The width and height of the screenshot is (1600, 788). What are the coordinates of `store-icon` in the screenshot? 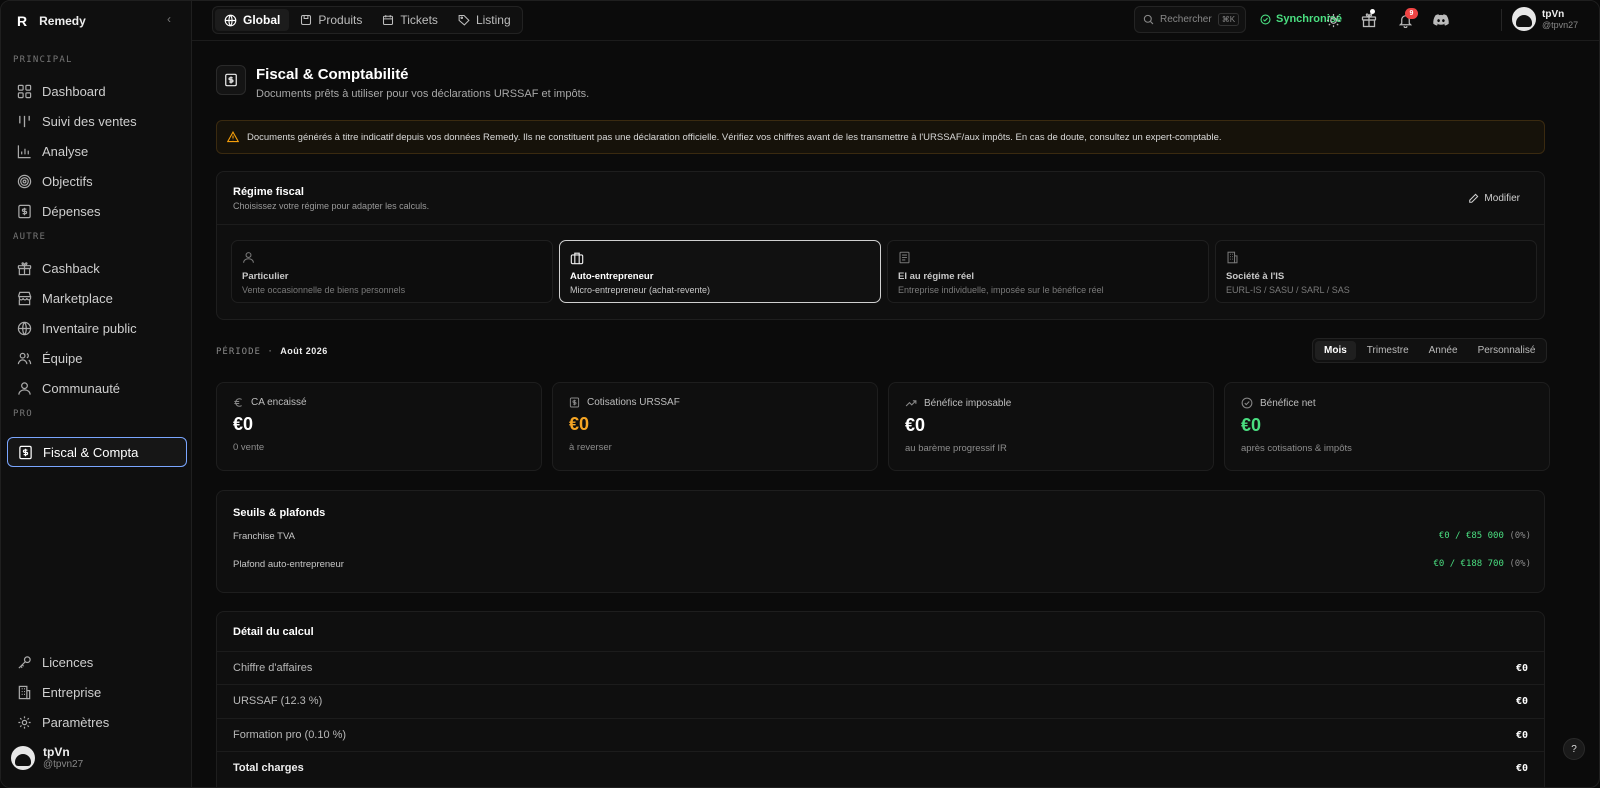 It's located at (24, 298).